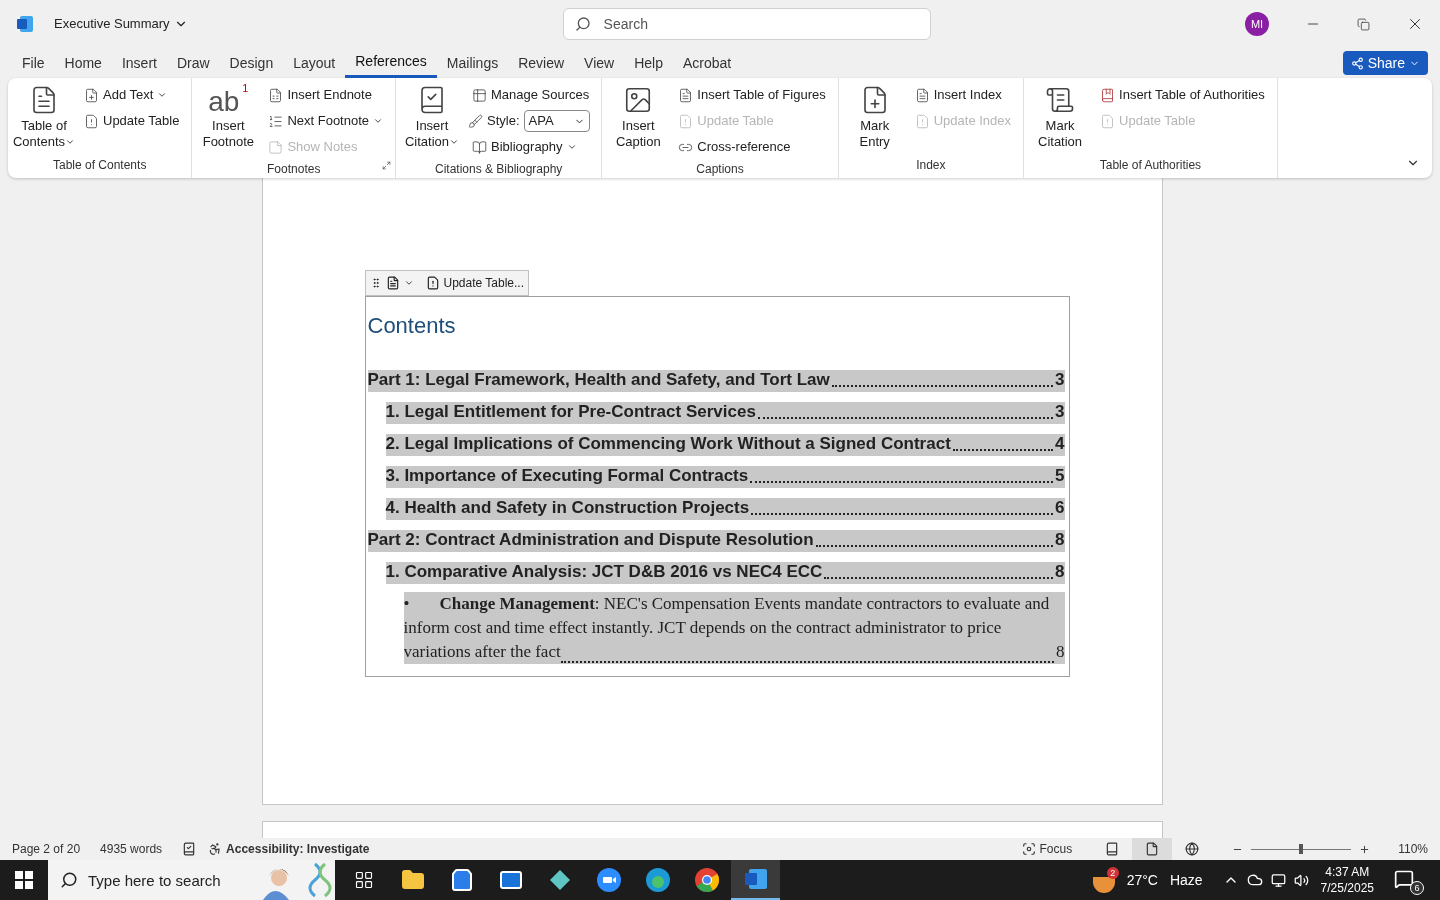 The width and height of the screenshot is (1440, 900). I want to click on ribbon-tab: Layout, so click(314, 63).